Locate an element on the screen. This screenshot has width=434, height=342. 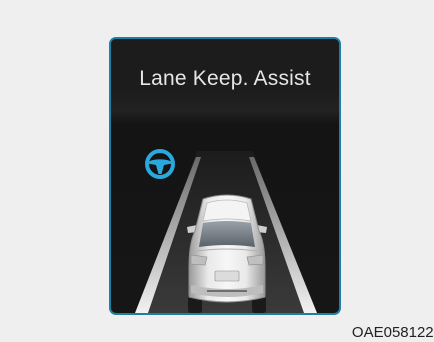
figure-code: OAE058122L is located at coordinates (392, 332).